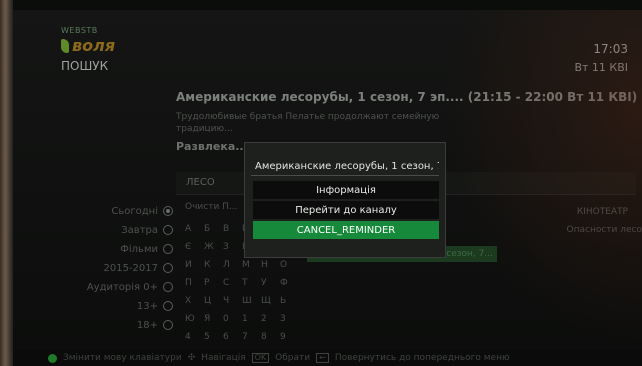  What do you see at coordinates (270, 264) in the screenshot?
I see `keyboard-key: Н` at bounding box center [270, 264].